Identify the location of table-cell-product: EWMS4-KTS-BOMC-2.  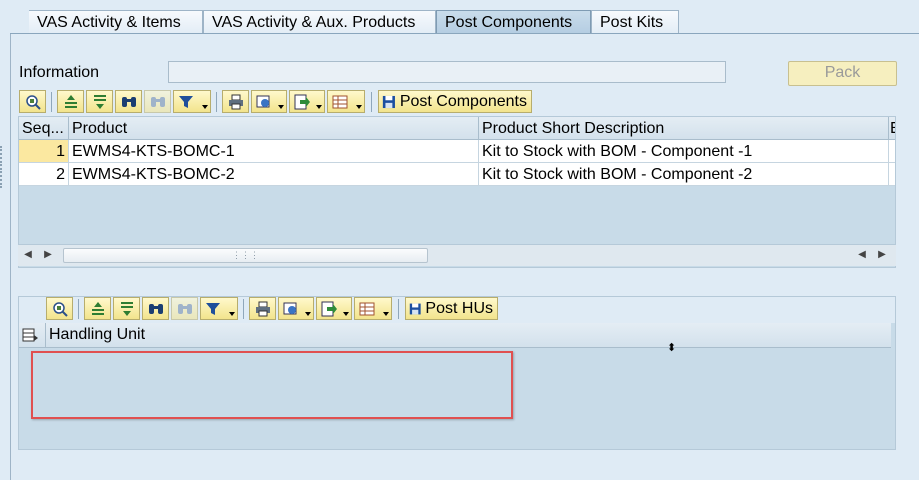
(274, 174).